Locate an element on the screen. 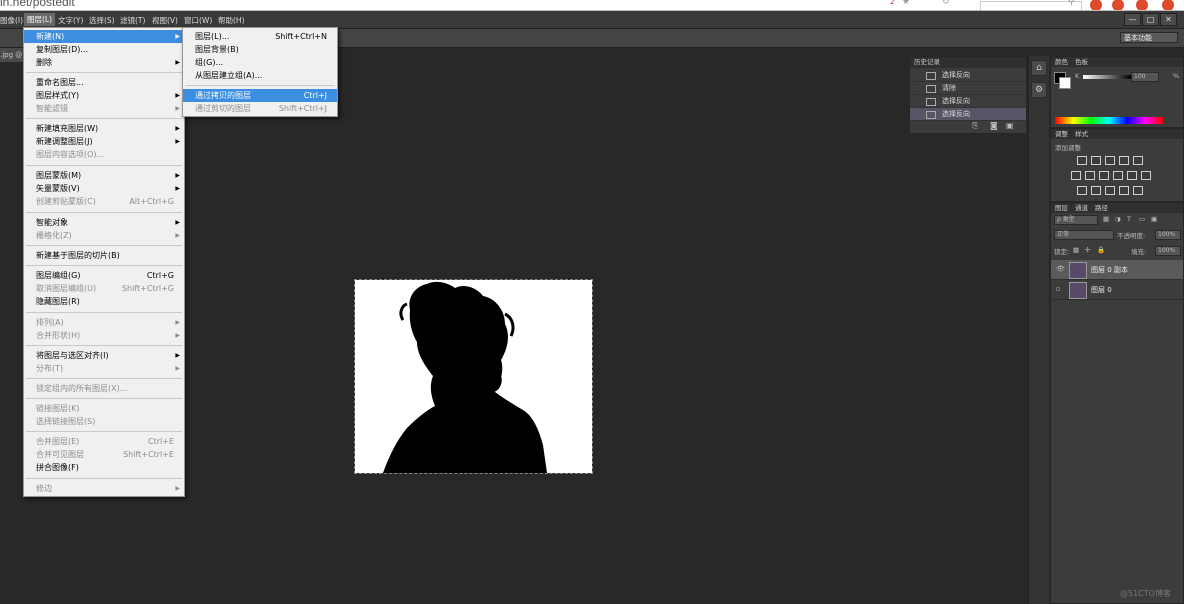 The height and width of the screenshot is (604, 1184). menu-view: 视图(V) is located at coordinates (165, 20).